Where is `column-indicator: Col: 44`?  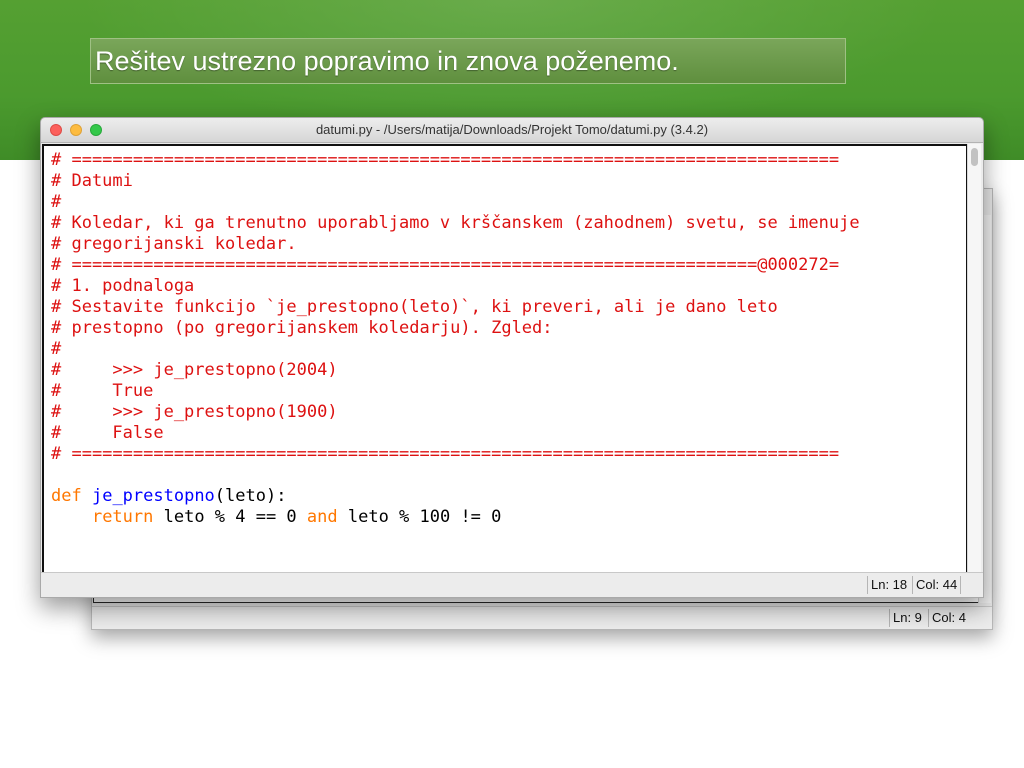 column-indicator: Col: 44 is located at coordinates (937, 585).